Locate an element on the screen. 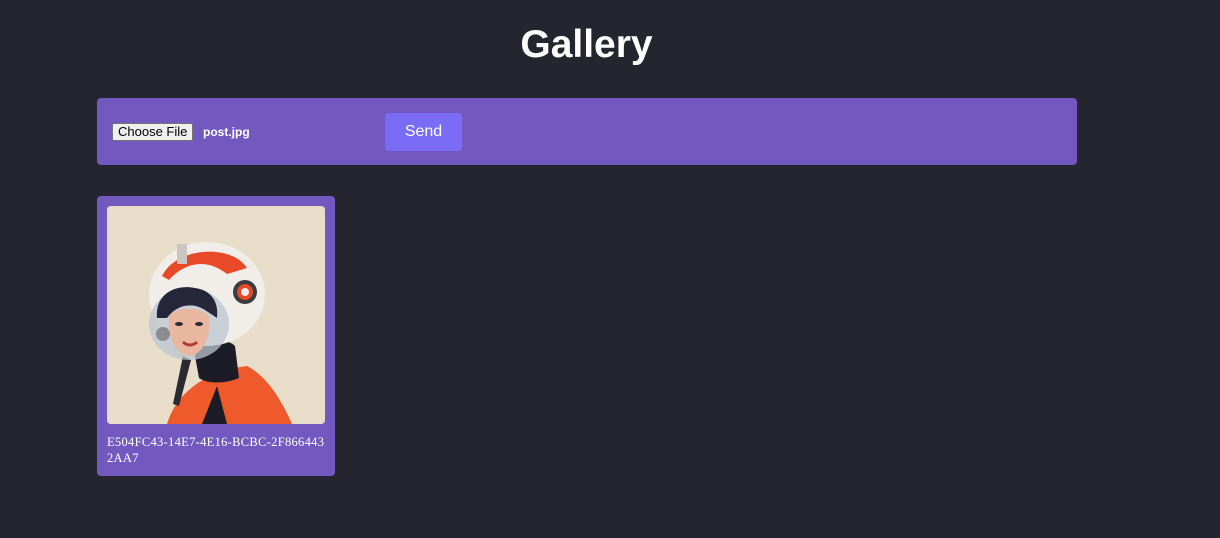 This screenshot has height=538, width=1220. gallery-card: E504FC43-14E7-4E16-BCBC-2F8664432AA7 is located at coordinates (216, 336).